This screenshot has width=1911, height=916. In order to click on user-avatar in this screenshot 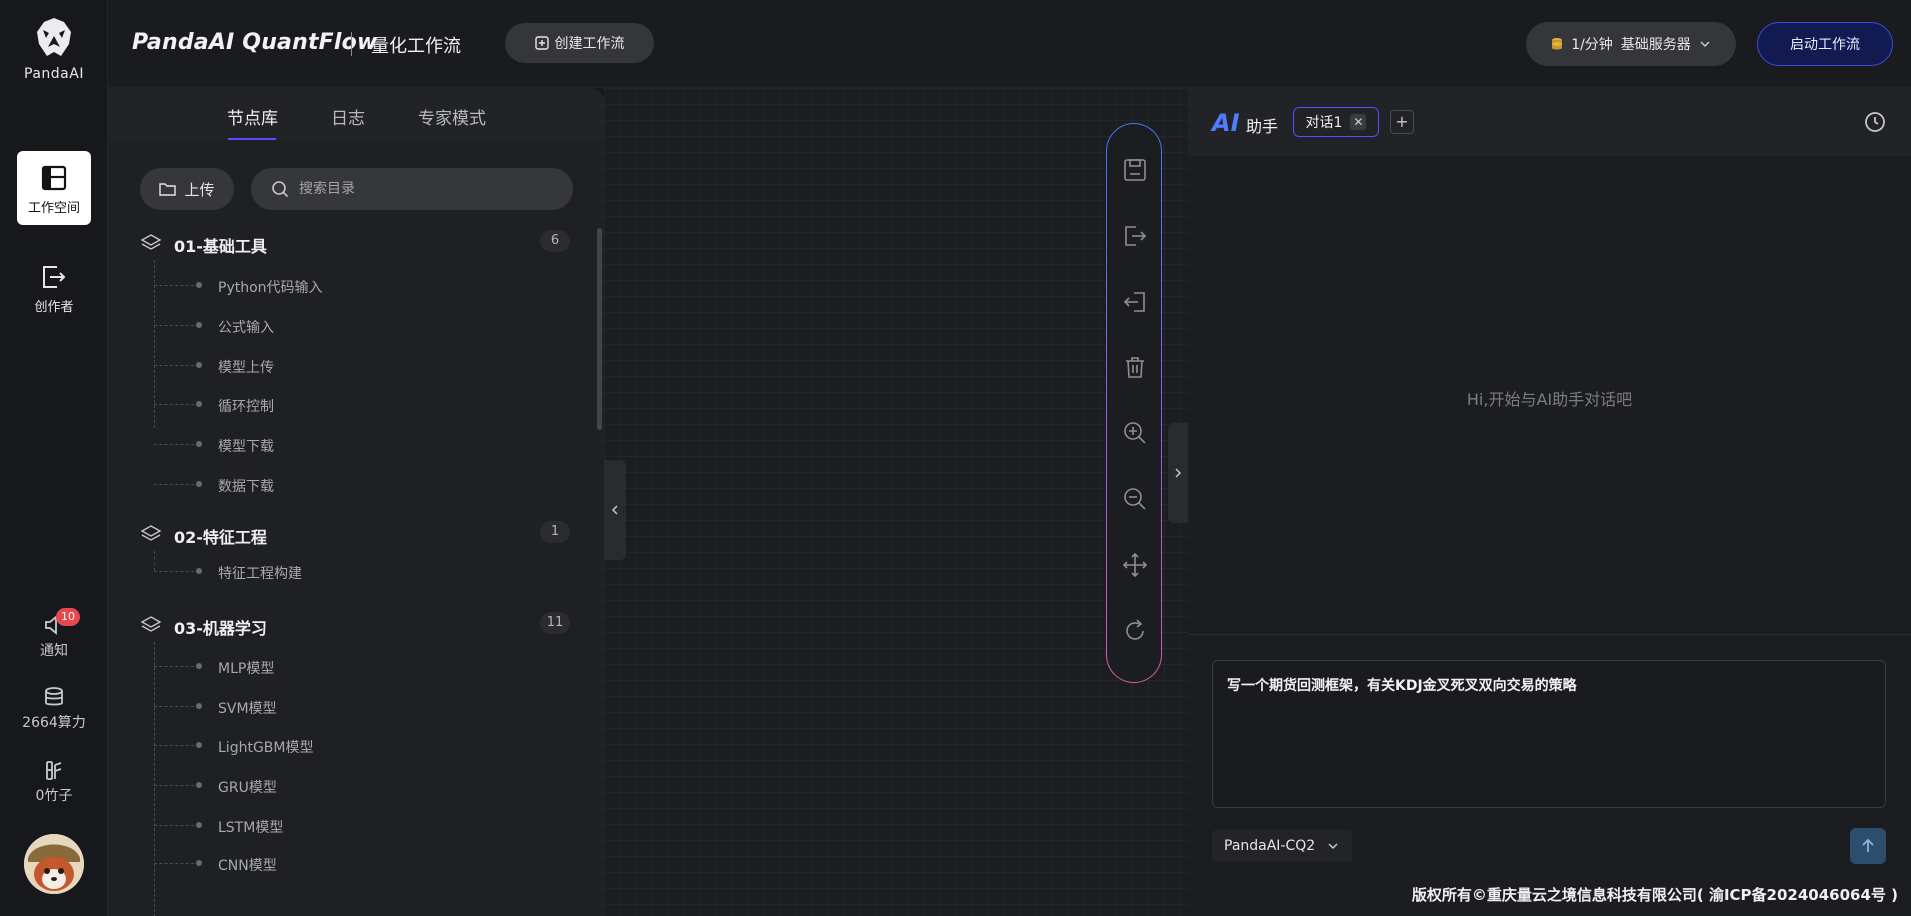, I will do `click(54, 864)`.